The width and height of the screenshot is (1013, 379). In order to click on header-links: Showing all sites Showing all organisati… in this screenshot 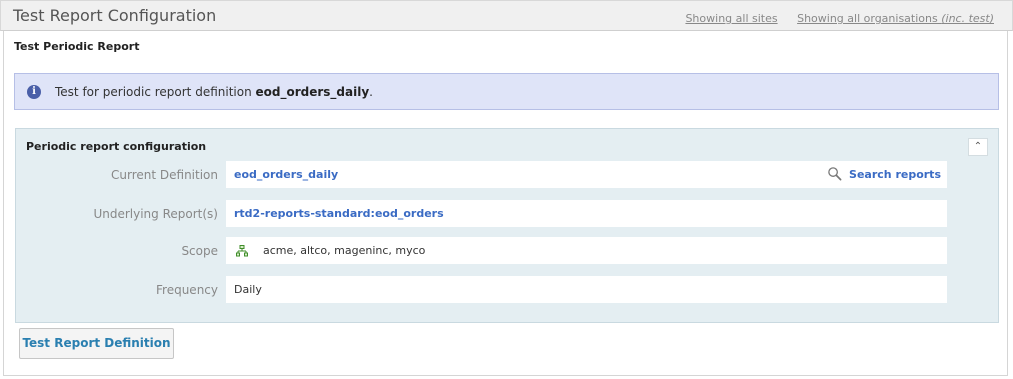, I will do `click(831, 18)`.